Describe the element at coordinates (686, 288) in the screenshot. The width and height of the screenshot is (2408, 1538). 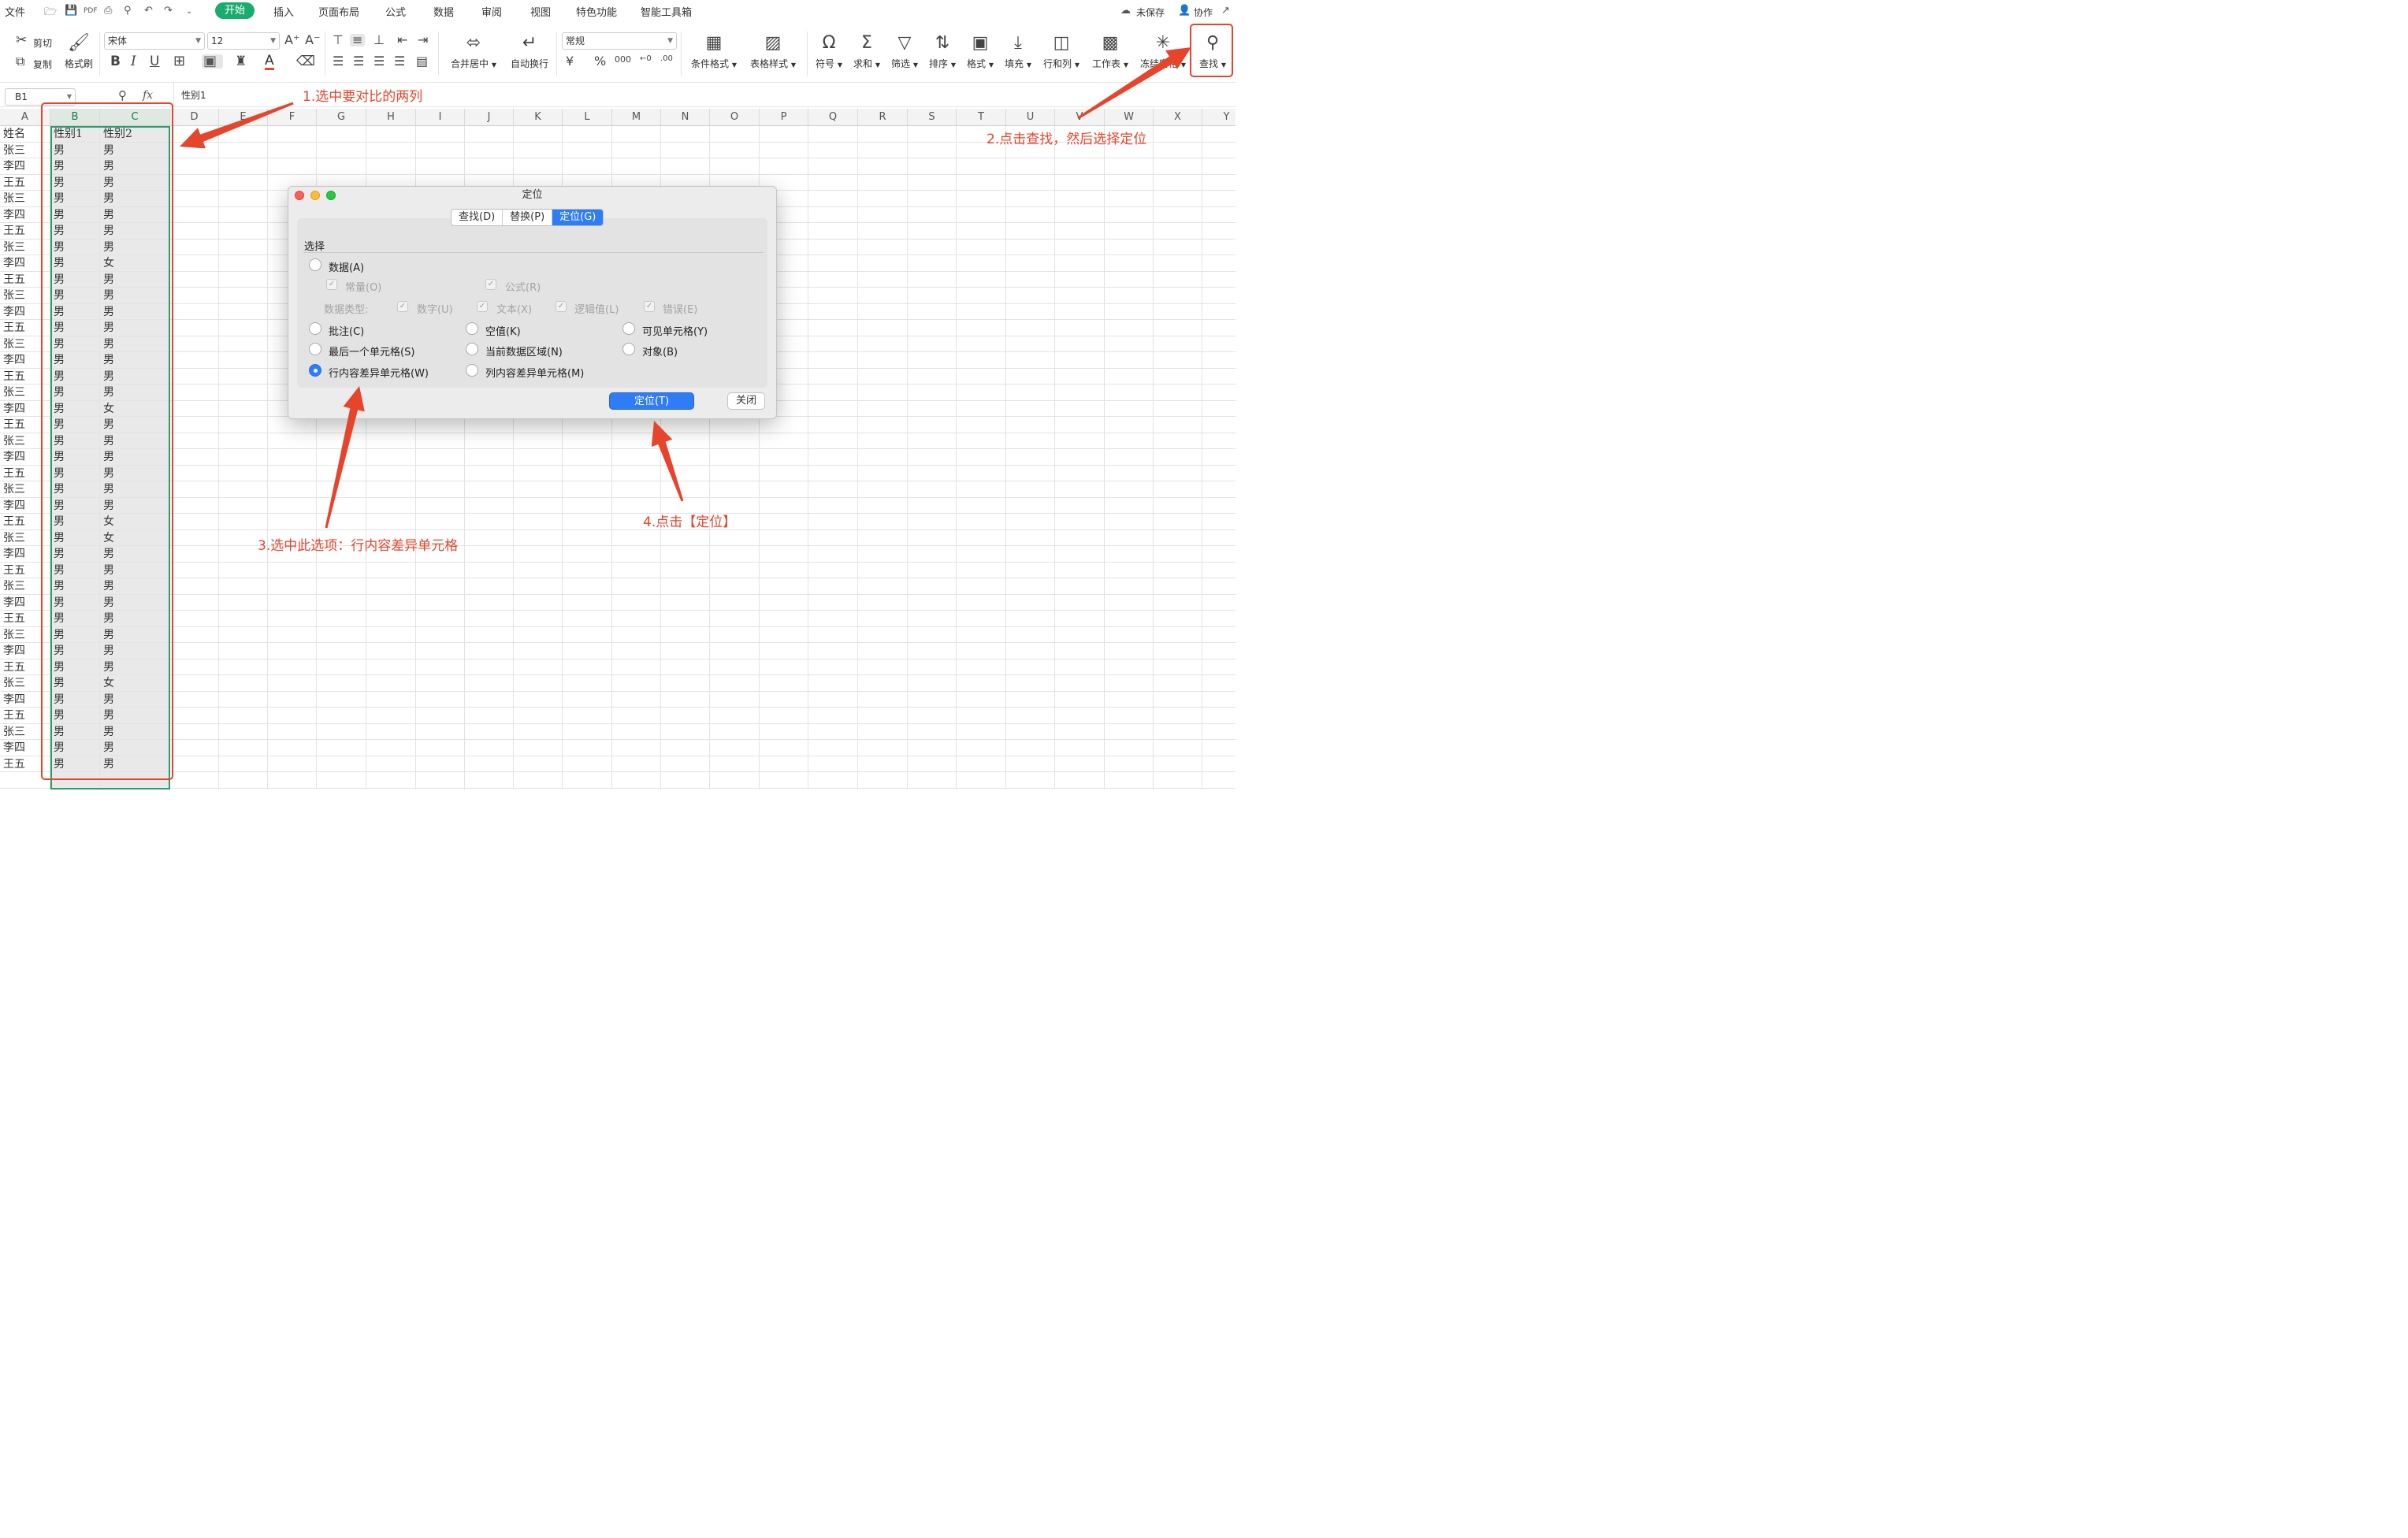
I see `annotation-arrows` at that location.